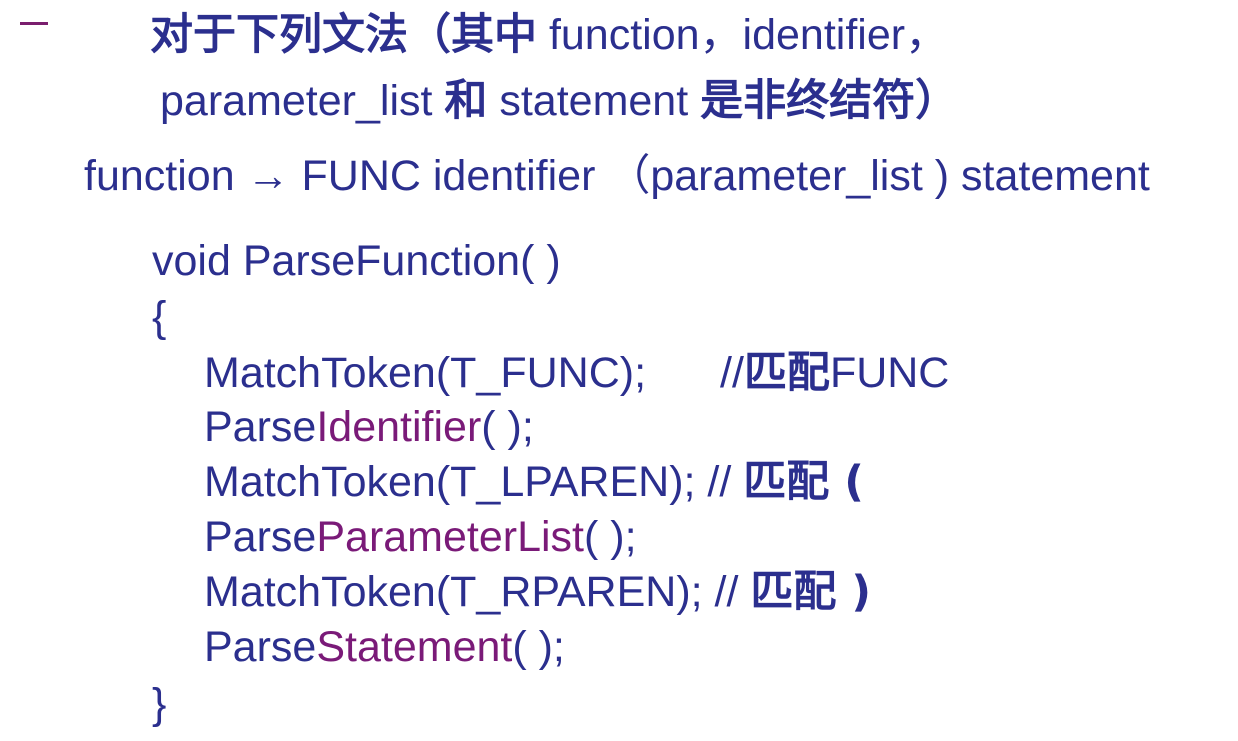  What do you see at coordinates (889, 373) in the screenshot?
I see `comment-suffix: FUNC` at bounding box center [889, 373].